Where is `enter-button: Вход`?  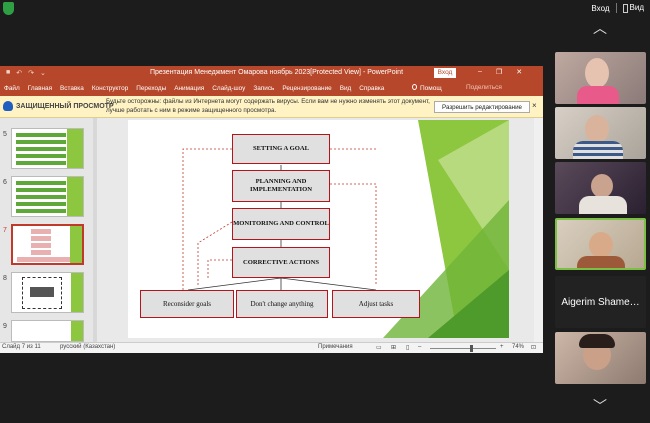
enter-button: Вход is located at coordinates (600, 8).